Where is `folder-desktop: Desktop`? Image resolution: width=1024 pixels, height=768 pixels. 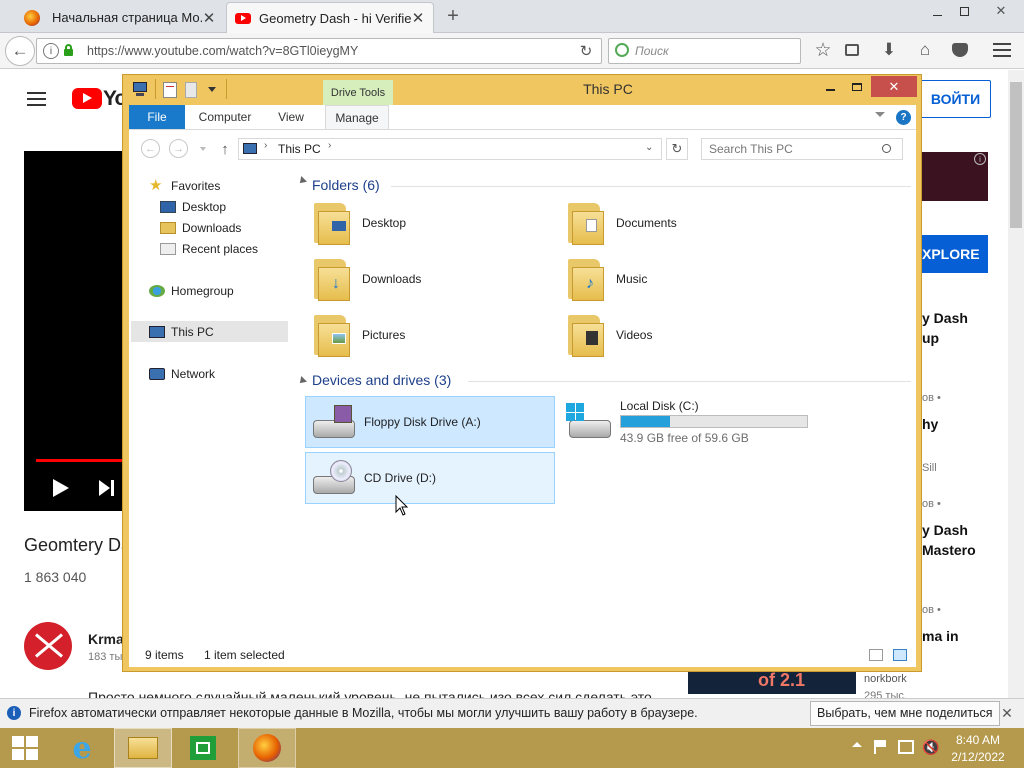
folder-desktop: Desktop is located at coordinates (358, 223).